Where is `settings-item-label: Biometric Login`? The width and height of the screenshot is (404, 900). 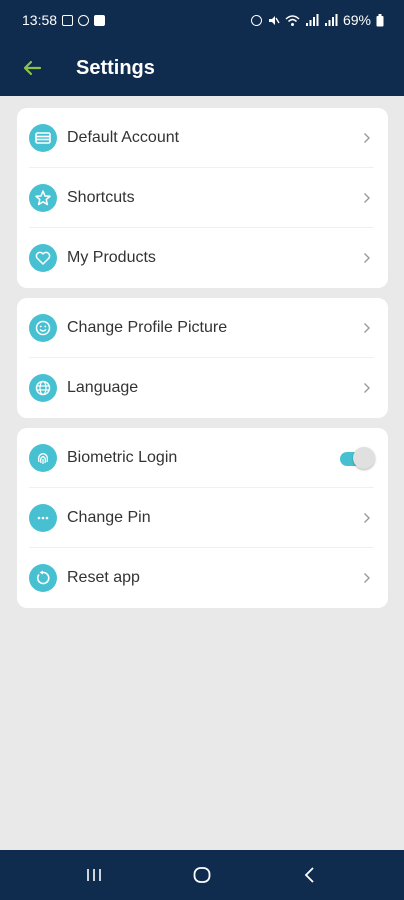 settings-item-label: Biometric Login is located at coordinates (122, 457).